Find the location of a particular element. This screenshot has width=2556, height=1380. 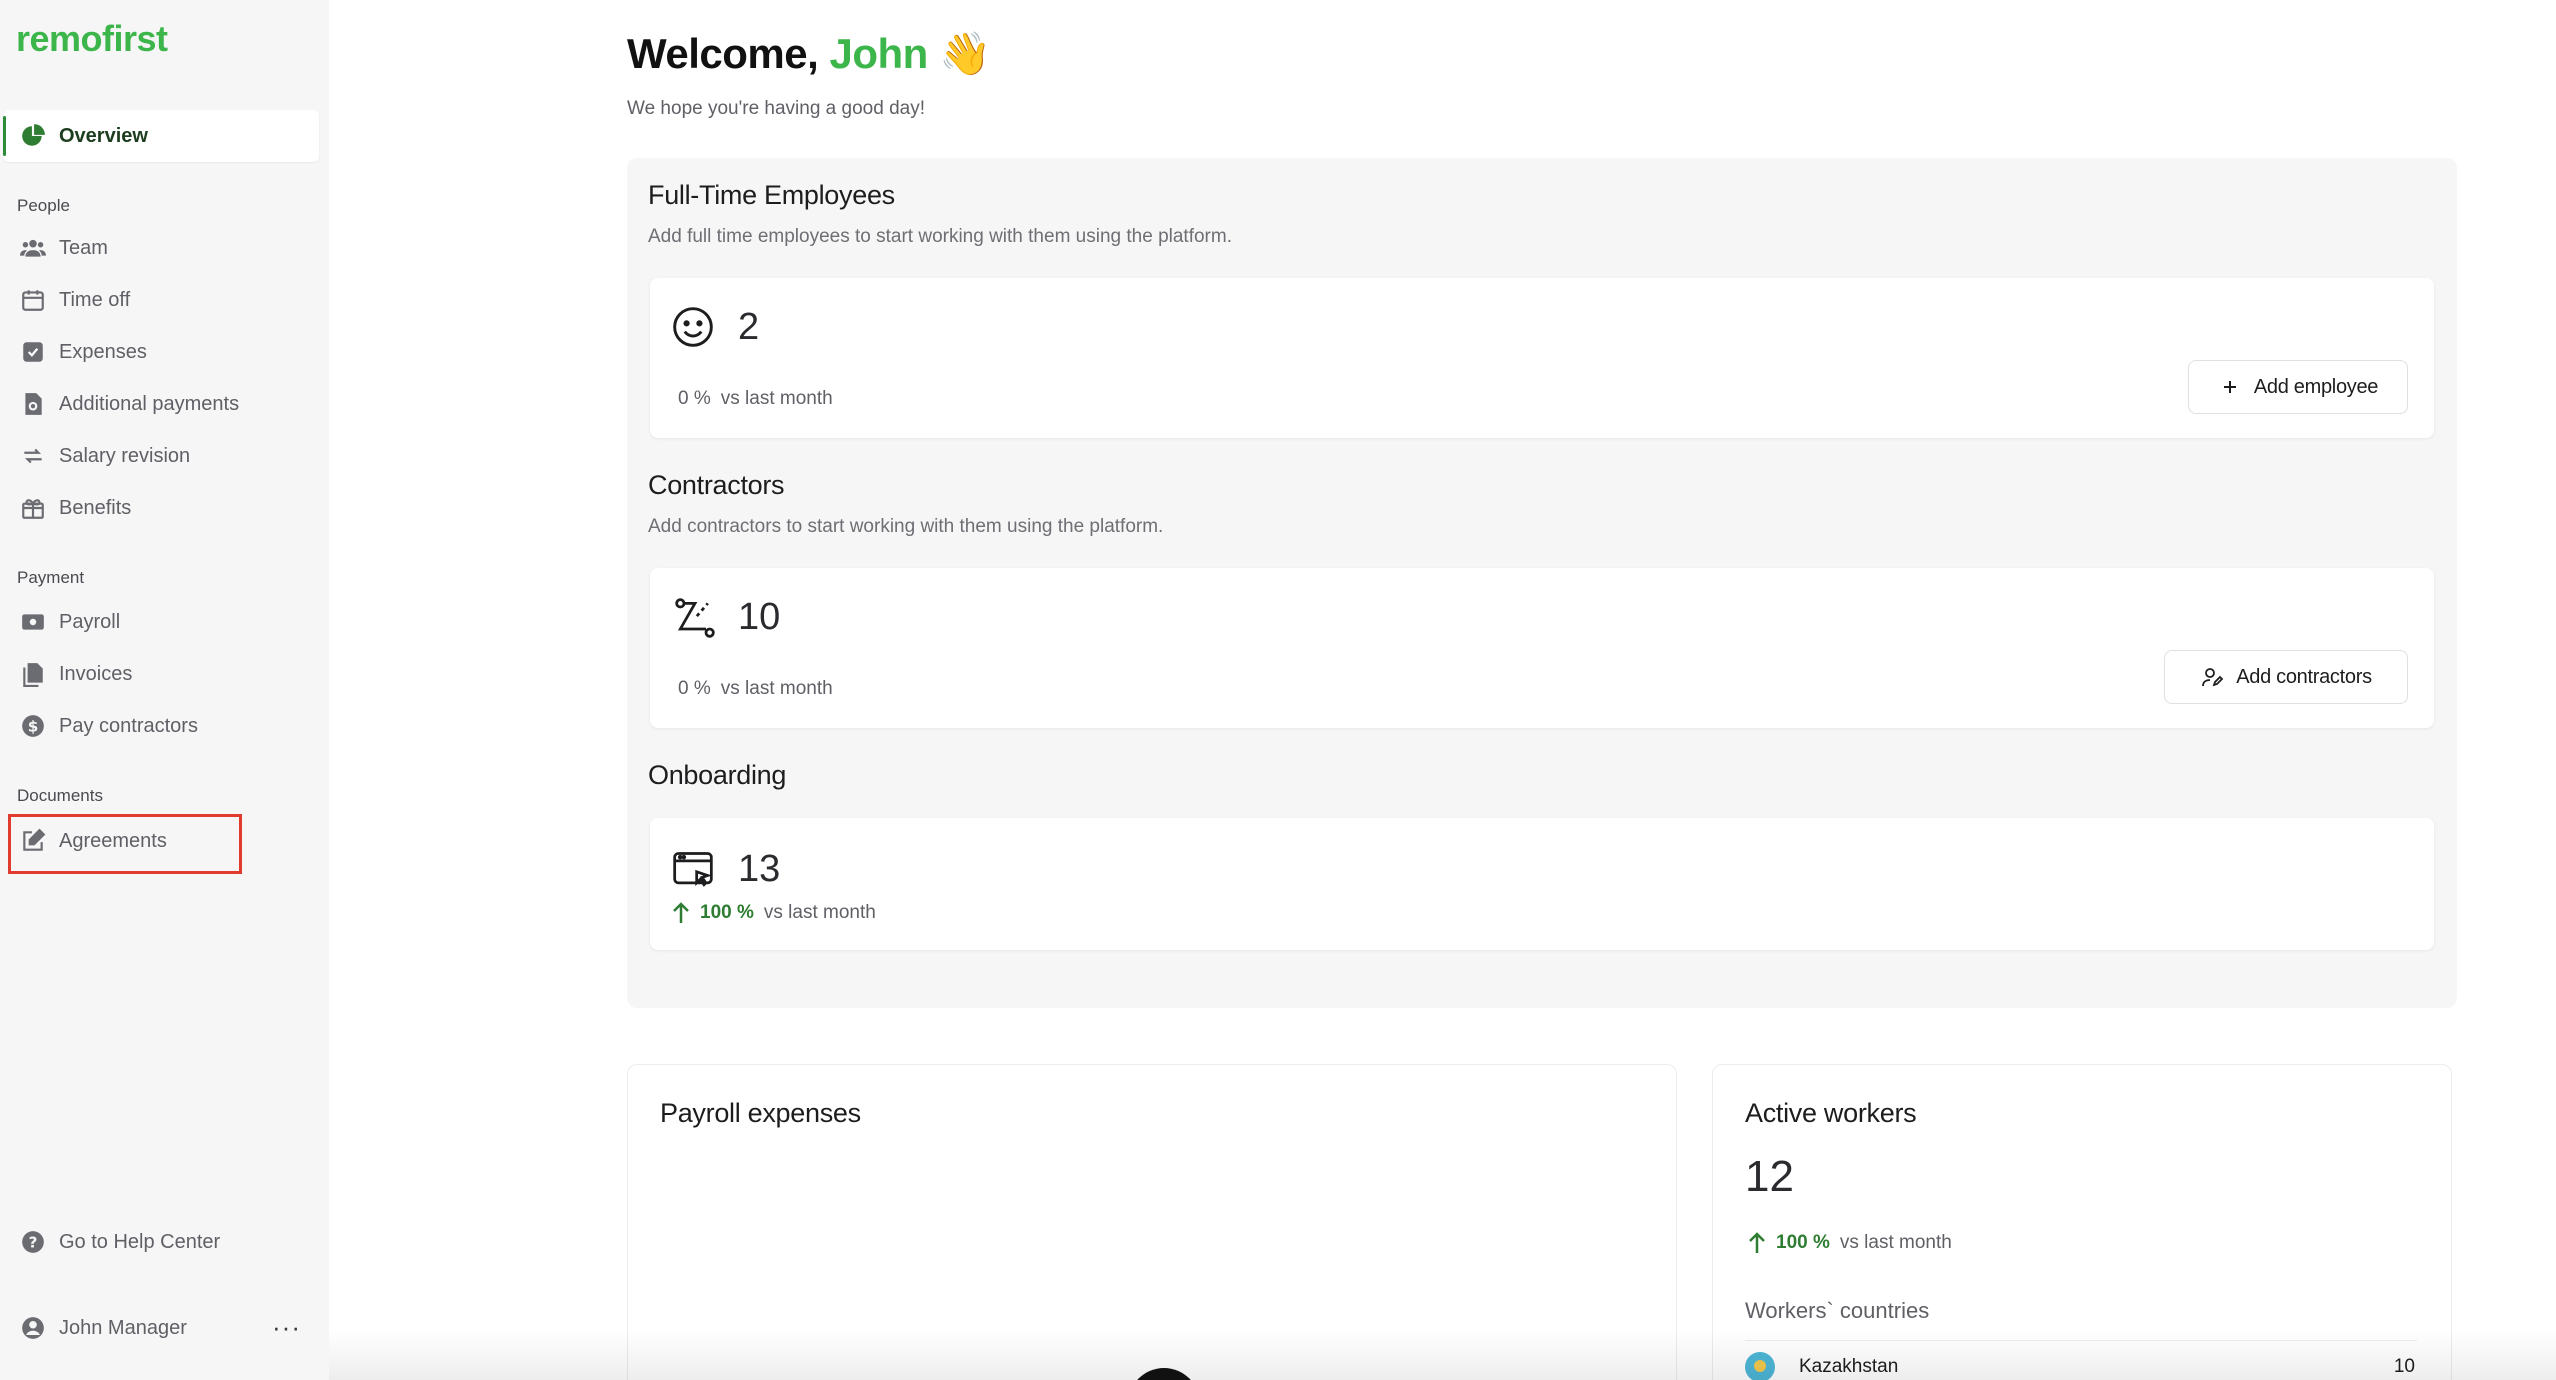

sidebar-item-benefits: Benefits is located at coordinates (161, 508).